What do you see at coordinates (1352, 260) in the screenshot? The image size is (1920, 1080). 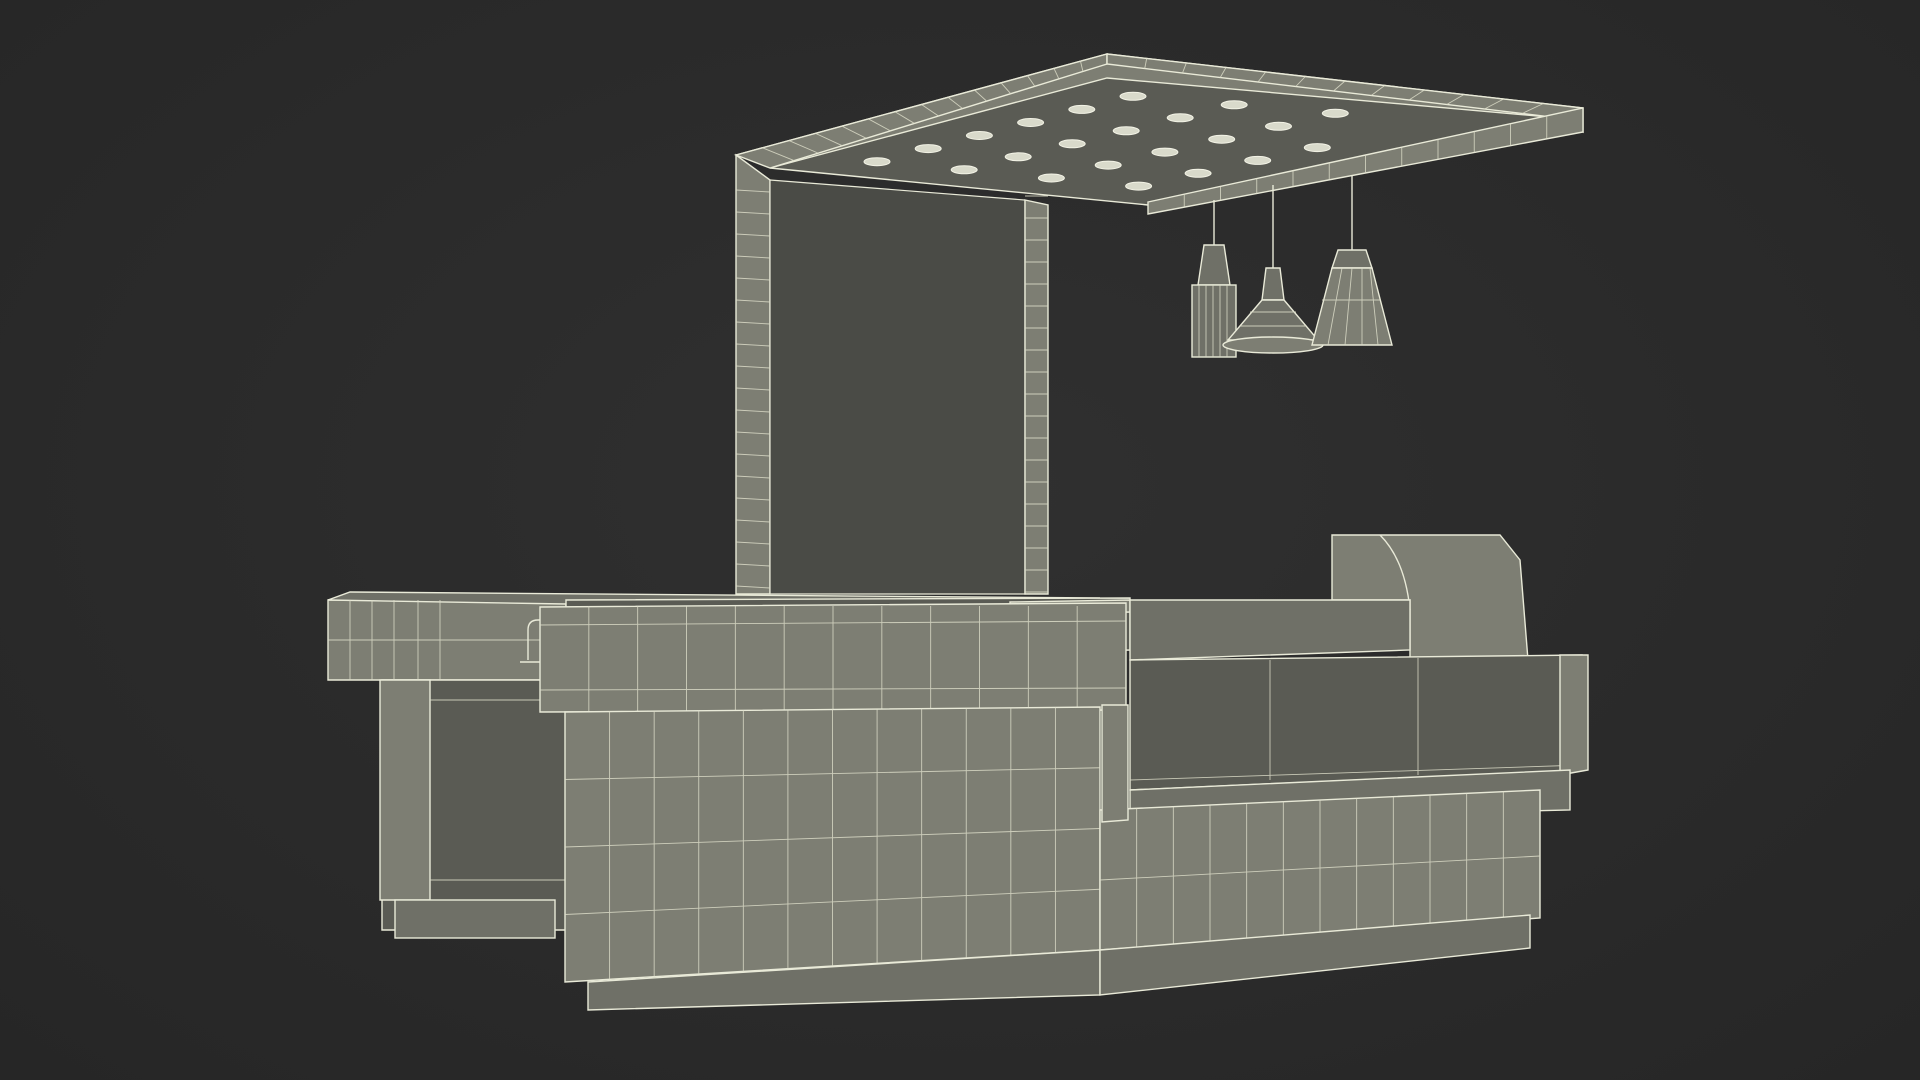 I see `pendant-lamp-right` at bounding box center [1352, 260].